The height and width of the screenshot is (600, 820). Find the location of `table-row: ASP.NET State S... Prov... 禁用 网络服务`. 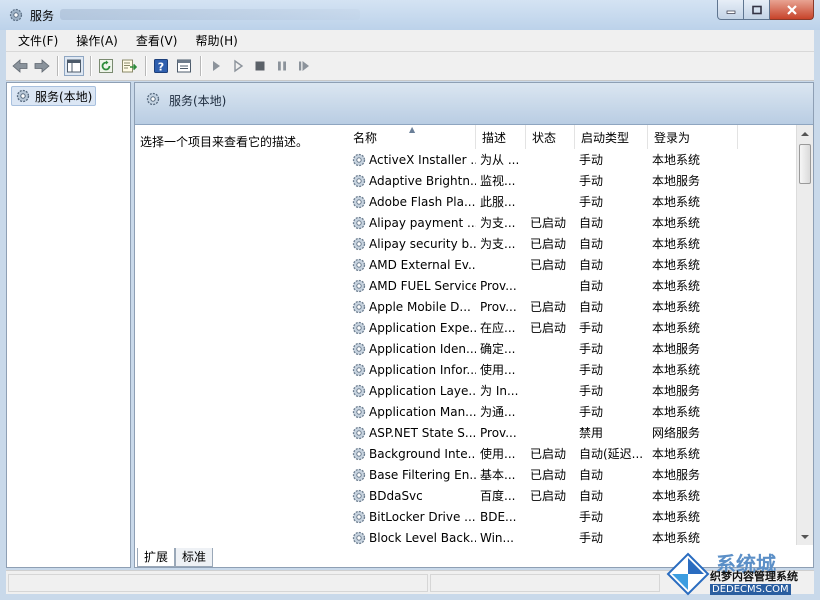

table-row: ASP.NET State S... Prov... 禁用 网络服务 is located at coordinates (572, 432).